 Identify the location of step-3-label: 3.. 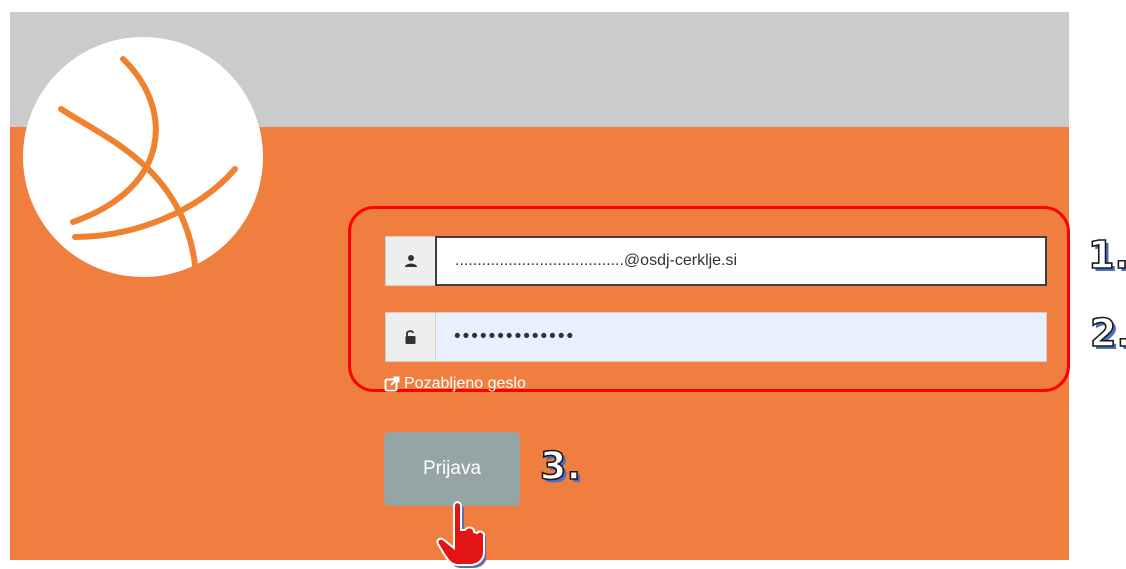
(560, 466).